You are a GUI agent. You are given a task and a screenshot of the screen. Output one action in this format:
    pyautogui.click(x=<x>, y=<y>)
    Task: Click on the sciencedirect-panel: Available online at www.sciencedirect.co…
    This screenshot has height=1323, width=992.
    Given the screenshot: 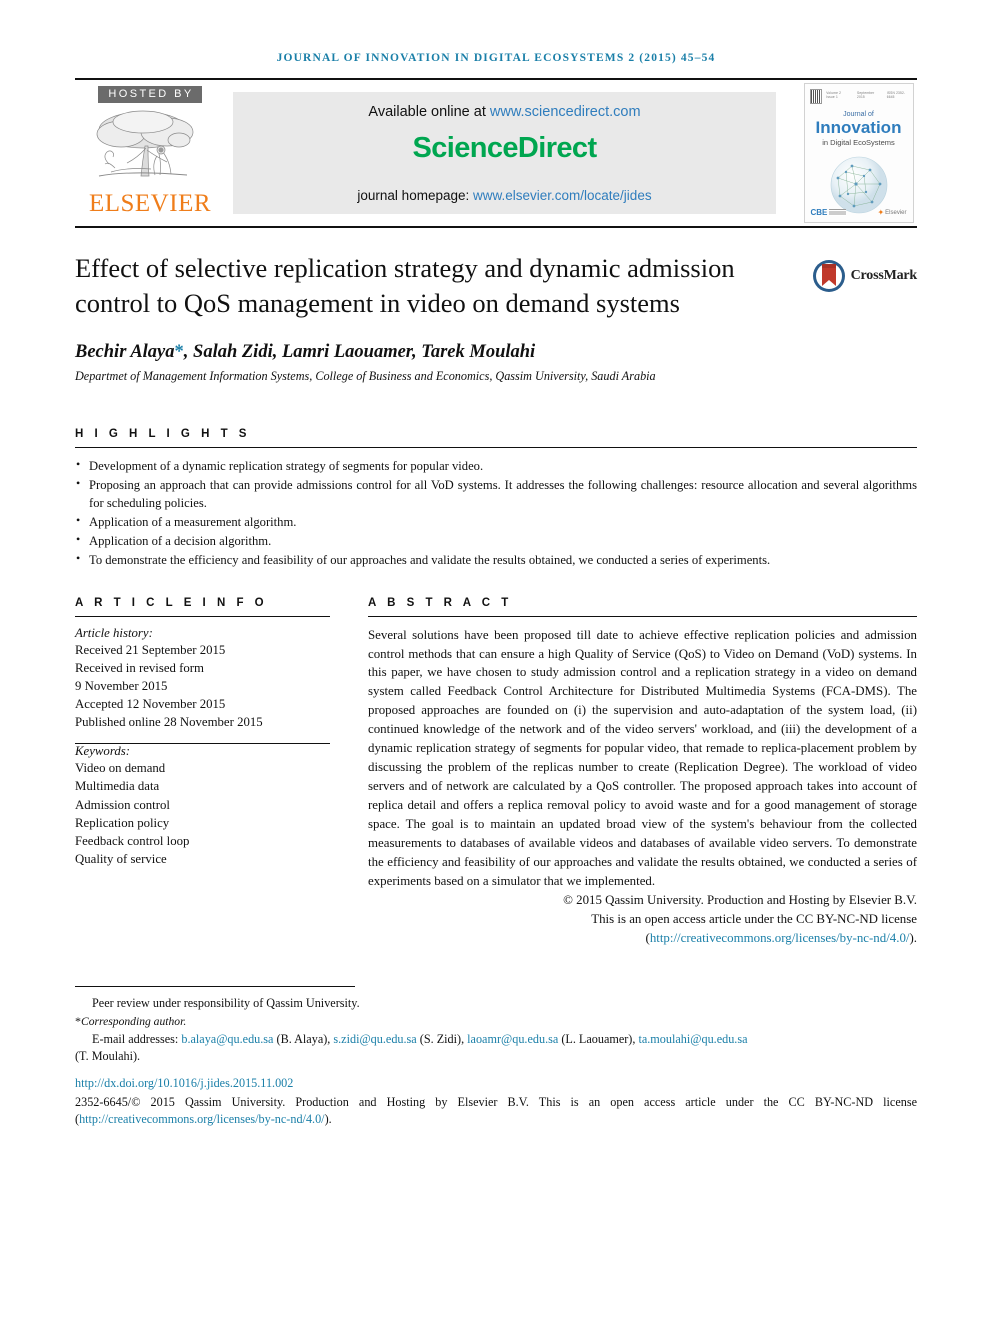 What is the action you would take?
    pyautogui.click(x=504, y=153)
    